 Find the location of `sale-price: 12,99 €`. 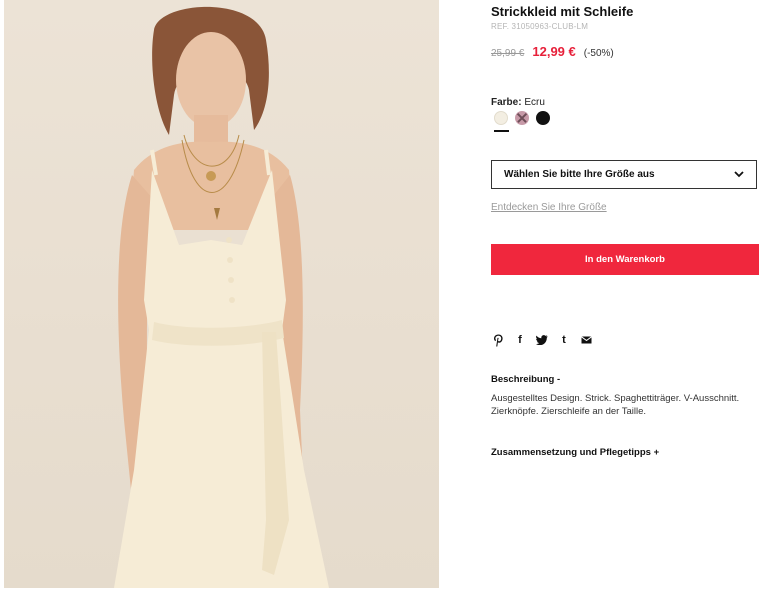

sale-price: 12,99 € is located at coordinates (554, 51).